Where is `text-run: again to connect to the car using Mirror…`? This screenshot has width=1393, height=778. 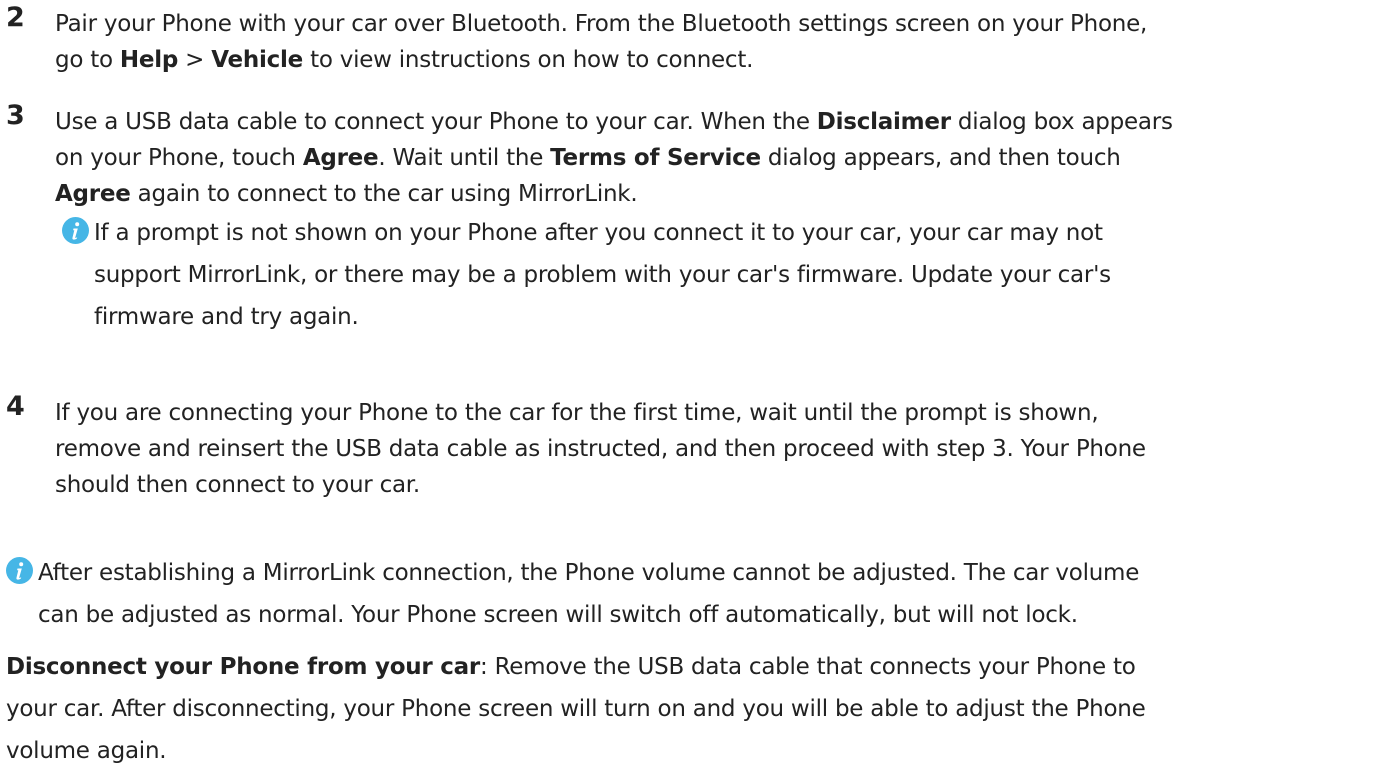 text-run: again to connect to the car using Mirror… is located at coordinates (384, 194).